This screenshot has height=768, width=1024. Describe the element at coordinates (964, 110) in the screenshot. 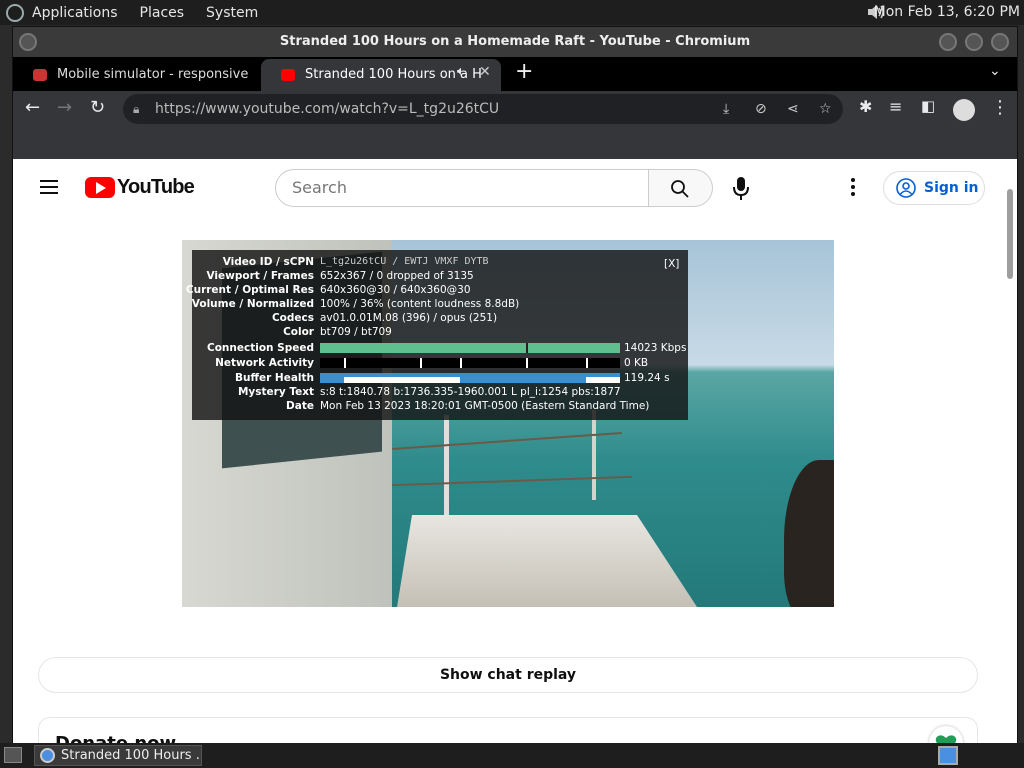

I see `profile-avatar-icon` at that location.